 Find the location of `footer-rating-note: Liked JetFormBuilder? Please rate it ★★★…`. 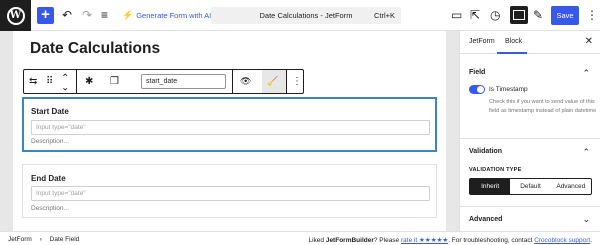

footer-rating-note: Liked JetFormBuilder? Please rate it ★★★… is located at coordinates (450, 240).